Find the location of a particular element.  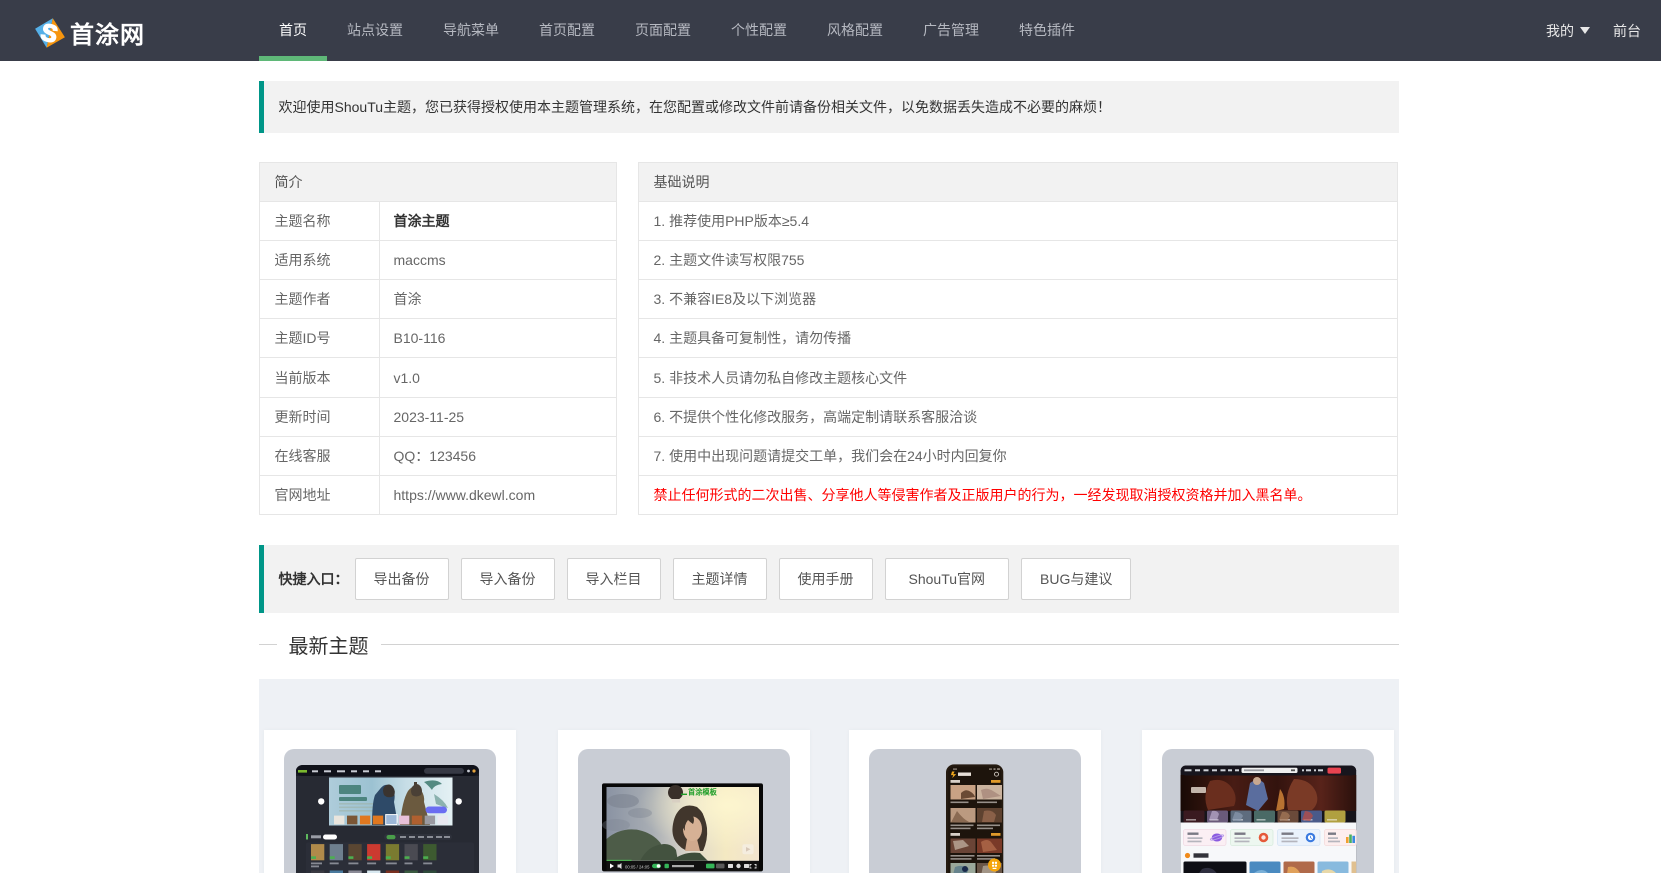

svg-text: 00:05 / 24:05 is located at coordinates (637, 866).